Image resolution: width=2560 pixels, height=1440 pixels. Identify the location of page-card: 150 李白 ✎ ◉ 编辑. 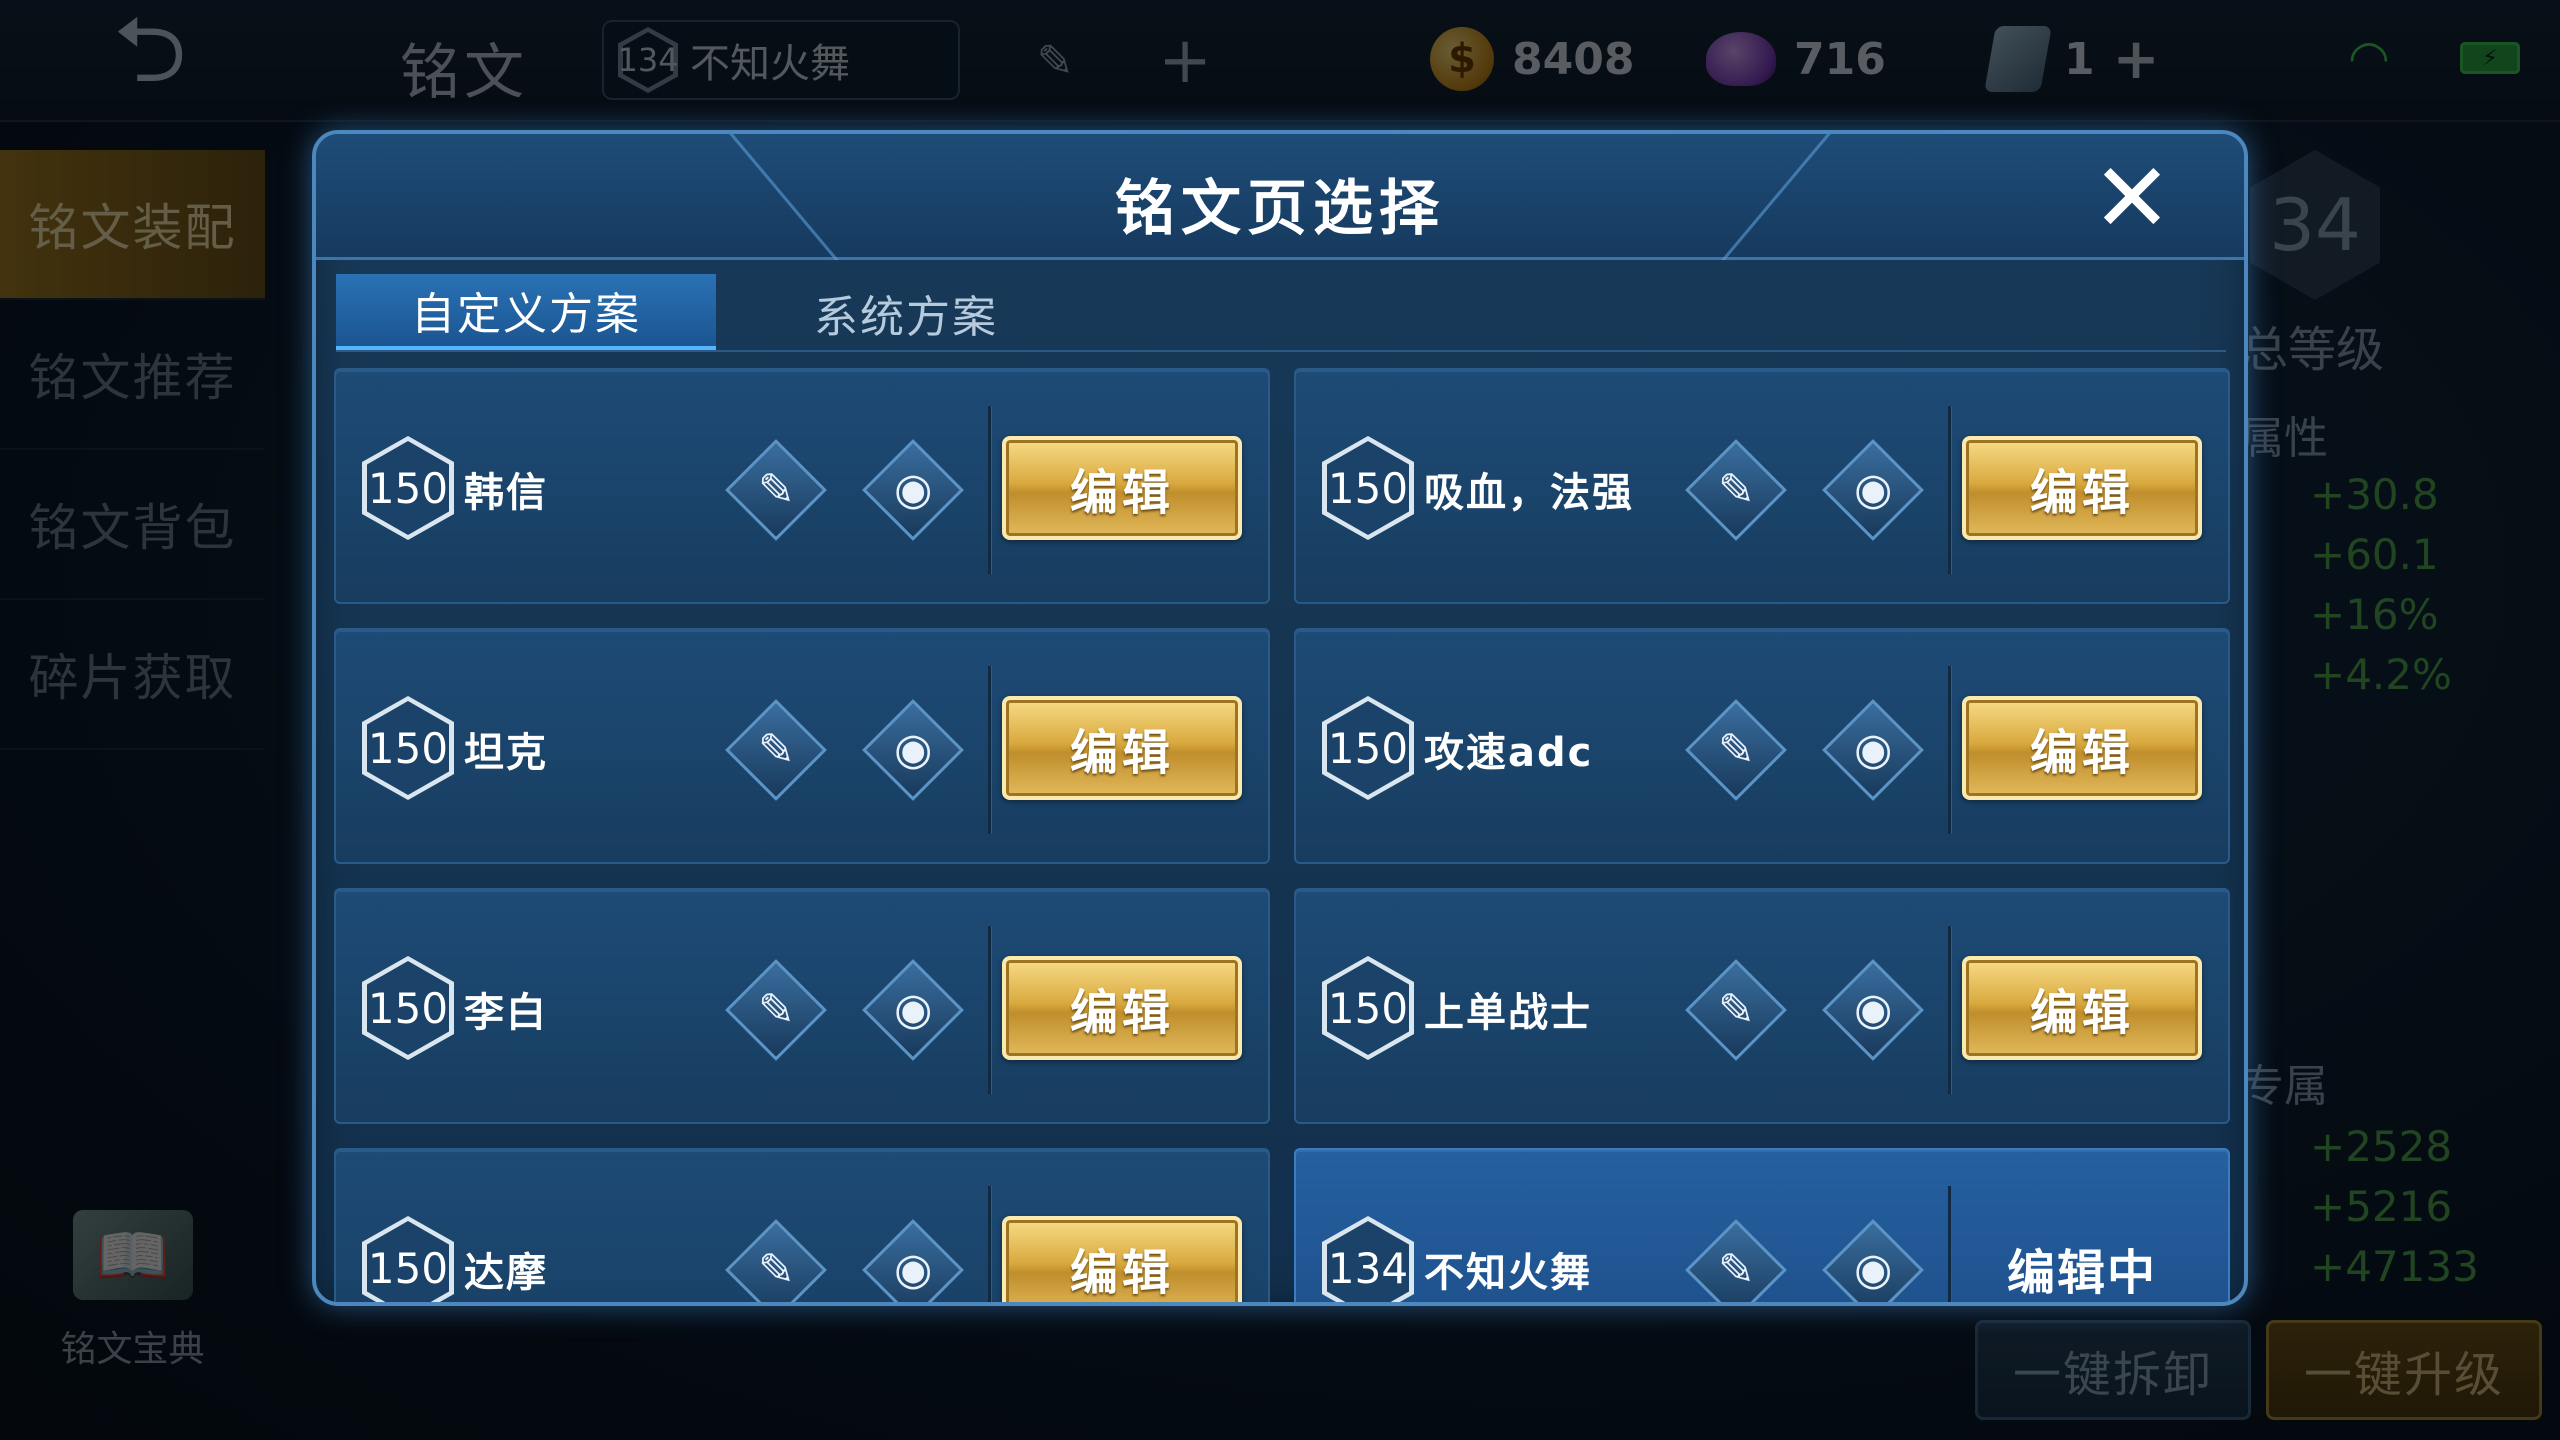
(802, 1006).